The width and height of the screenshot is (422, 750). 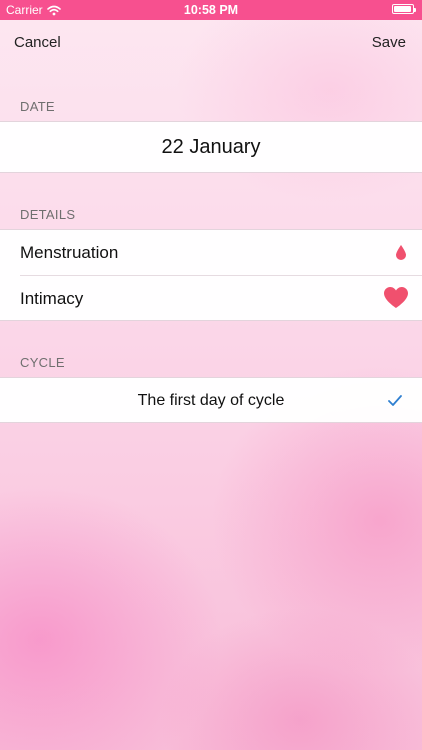 What do you see at coordinates (401, 252) in the screenshot?
I see `blood-drop-icon` at bounding box center [401, 252].